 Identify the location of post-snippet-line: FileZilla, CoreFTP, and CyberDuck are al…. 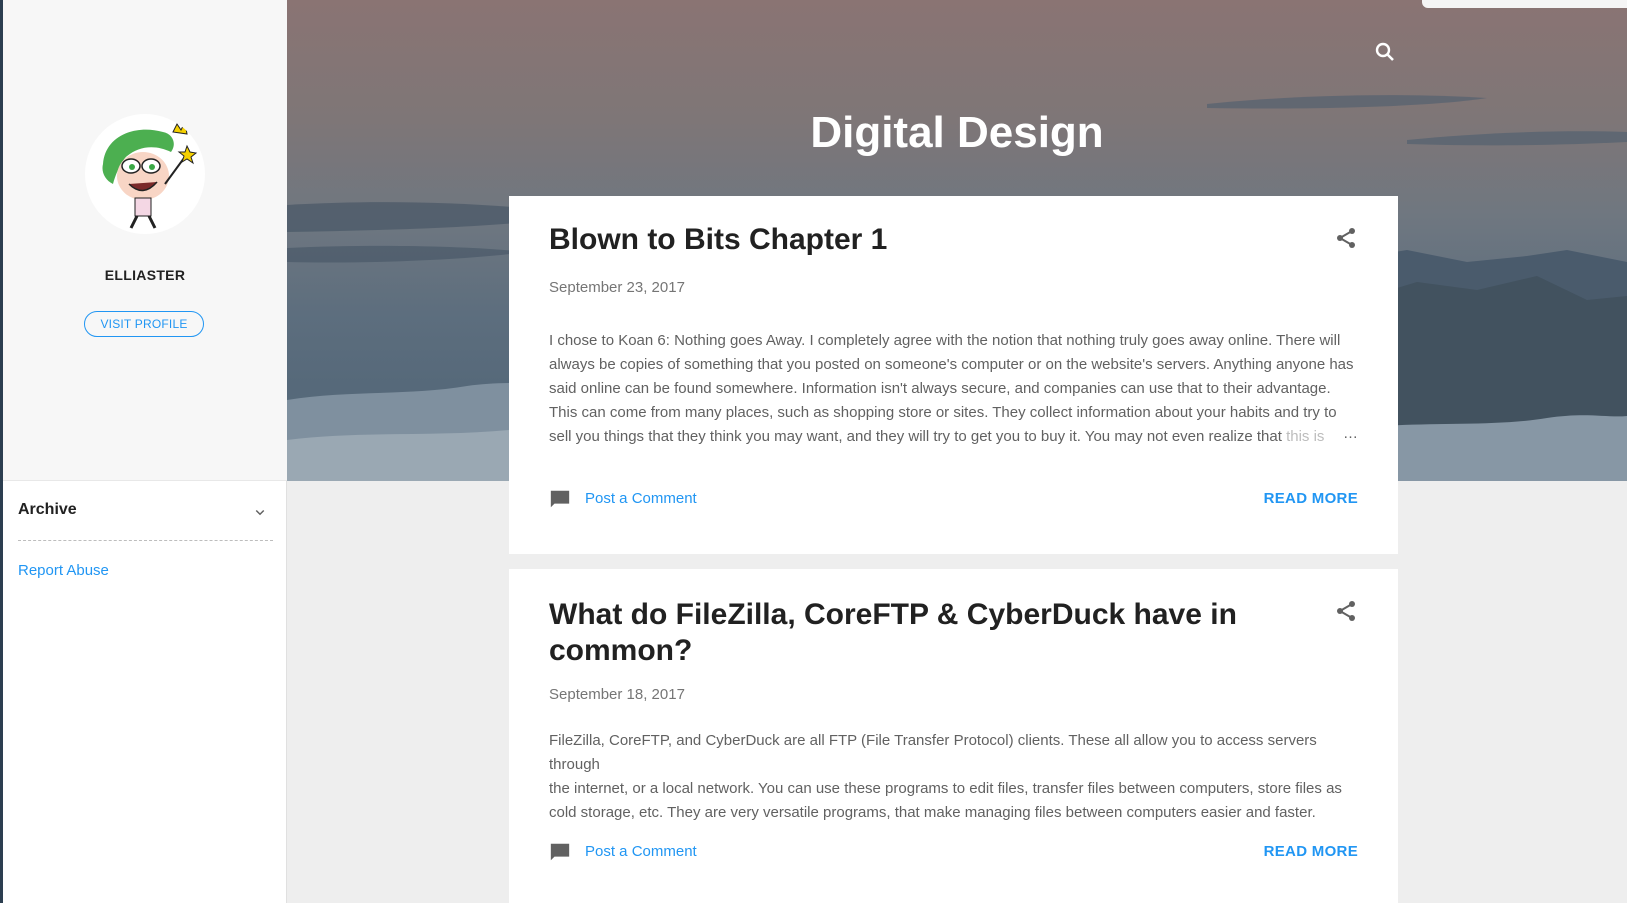
(933, 752).